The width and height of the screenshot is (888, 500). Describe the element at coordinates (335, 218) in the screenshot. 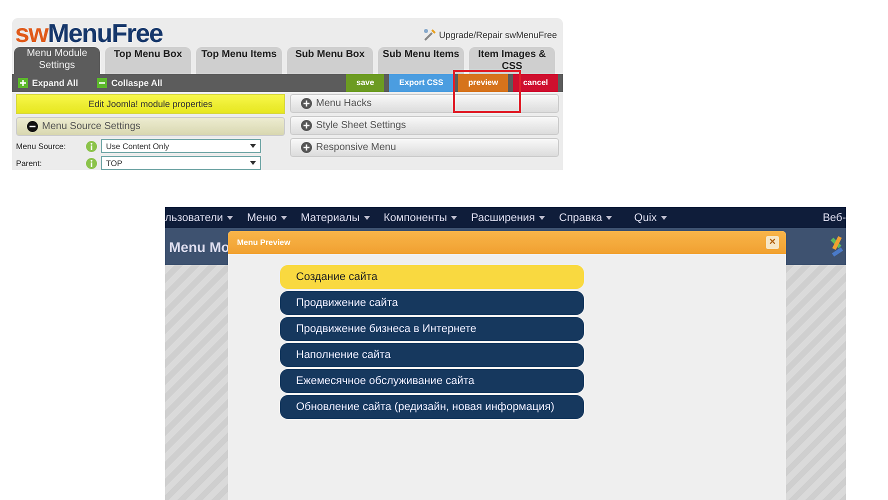

I see `nav-menu-item: Материалы` at that location.